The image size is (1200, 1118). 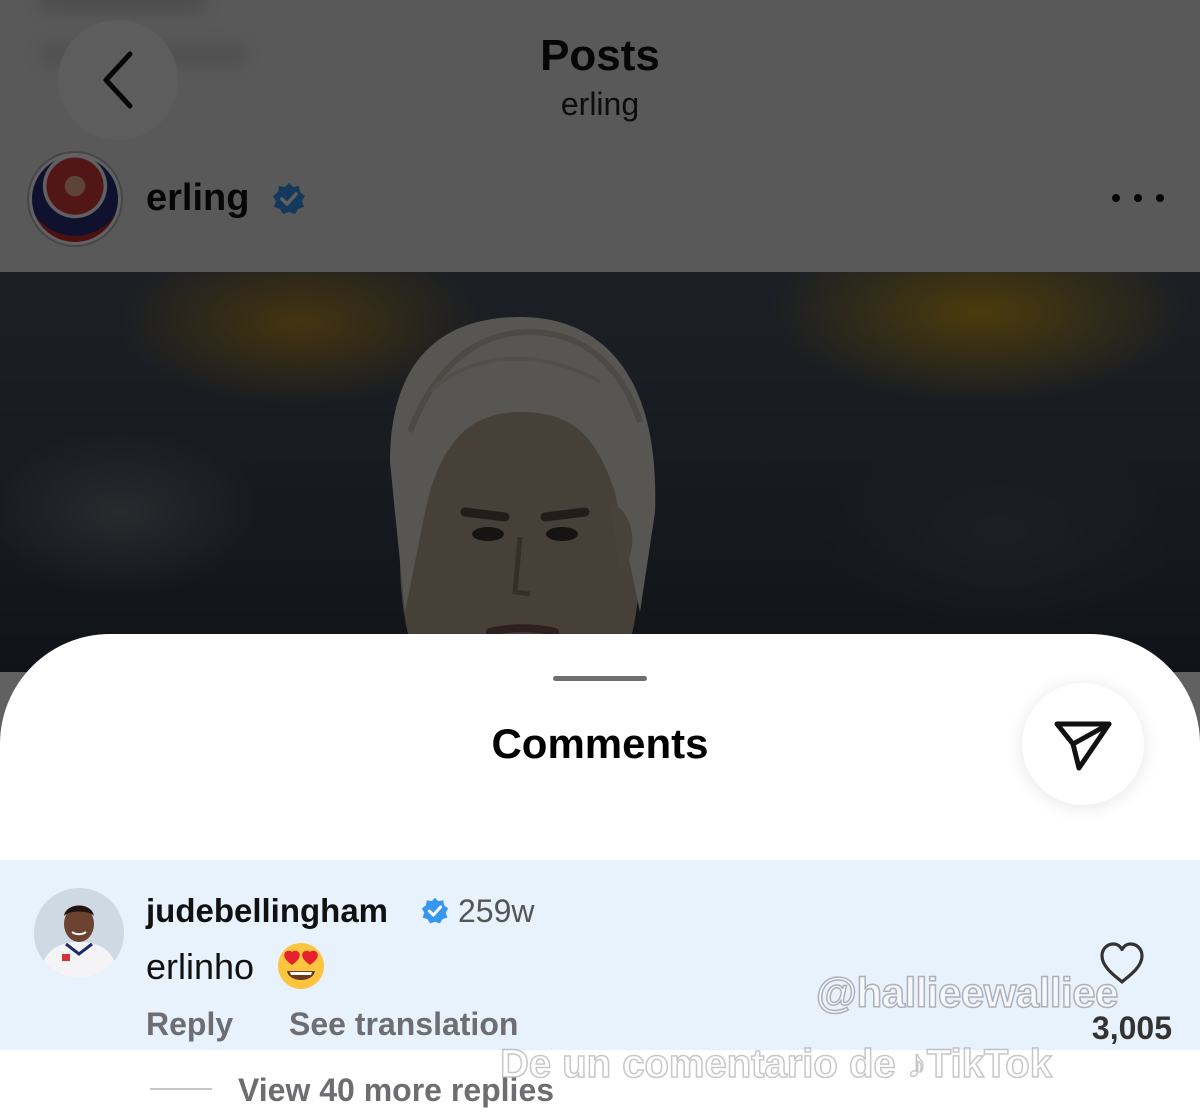 I want to click on chevron-left-icon, so click(x=118, y=80).